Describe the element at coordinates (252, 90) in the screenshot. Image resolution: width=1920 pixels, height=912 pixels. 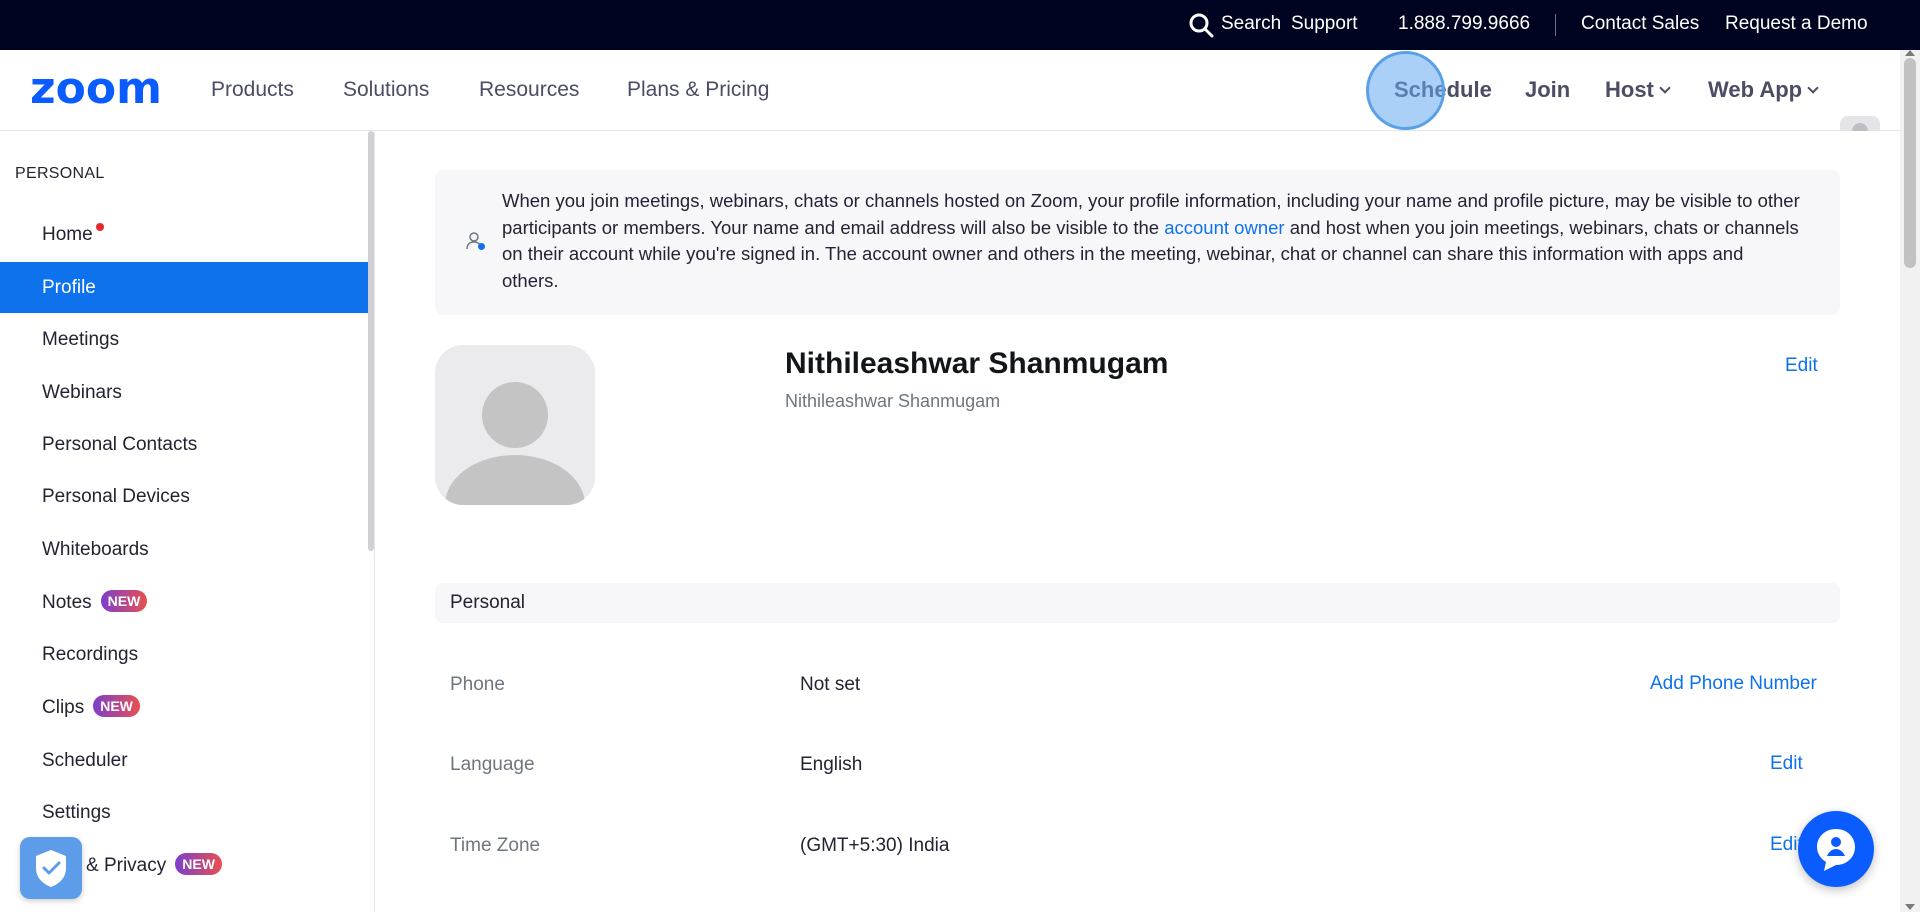
I see `nav-products: Products` at that location.